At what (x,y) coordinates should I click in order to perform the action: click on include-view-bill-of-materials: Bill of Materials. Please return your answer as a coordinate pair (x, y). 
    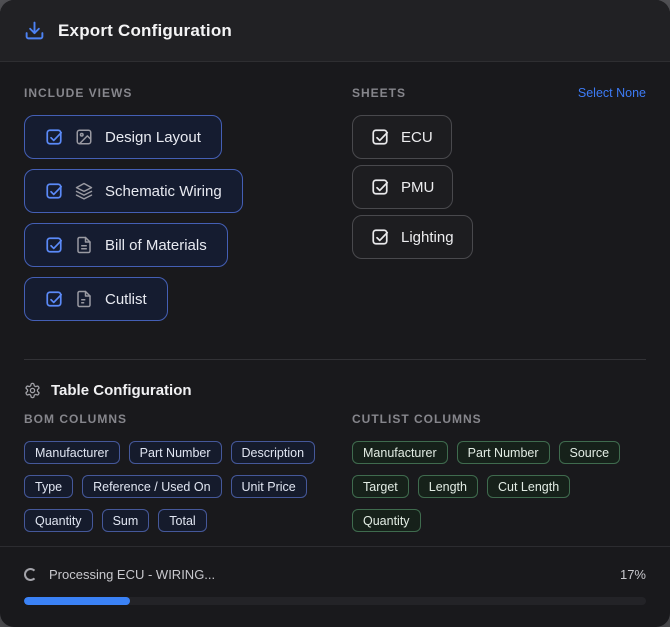
    Looking at the image, I should click on (126, 245).